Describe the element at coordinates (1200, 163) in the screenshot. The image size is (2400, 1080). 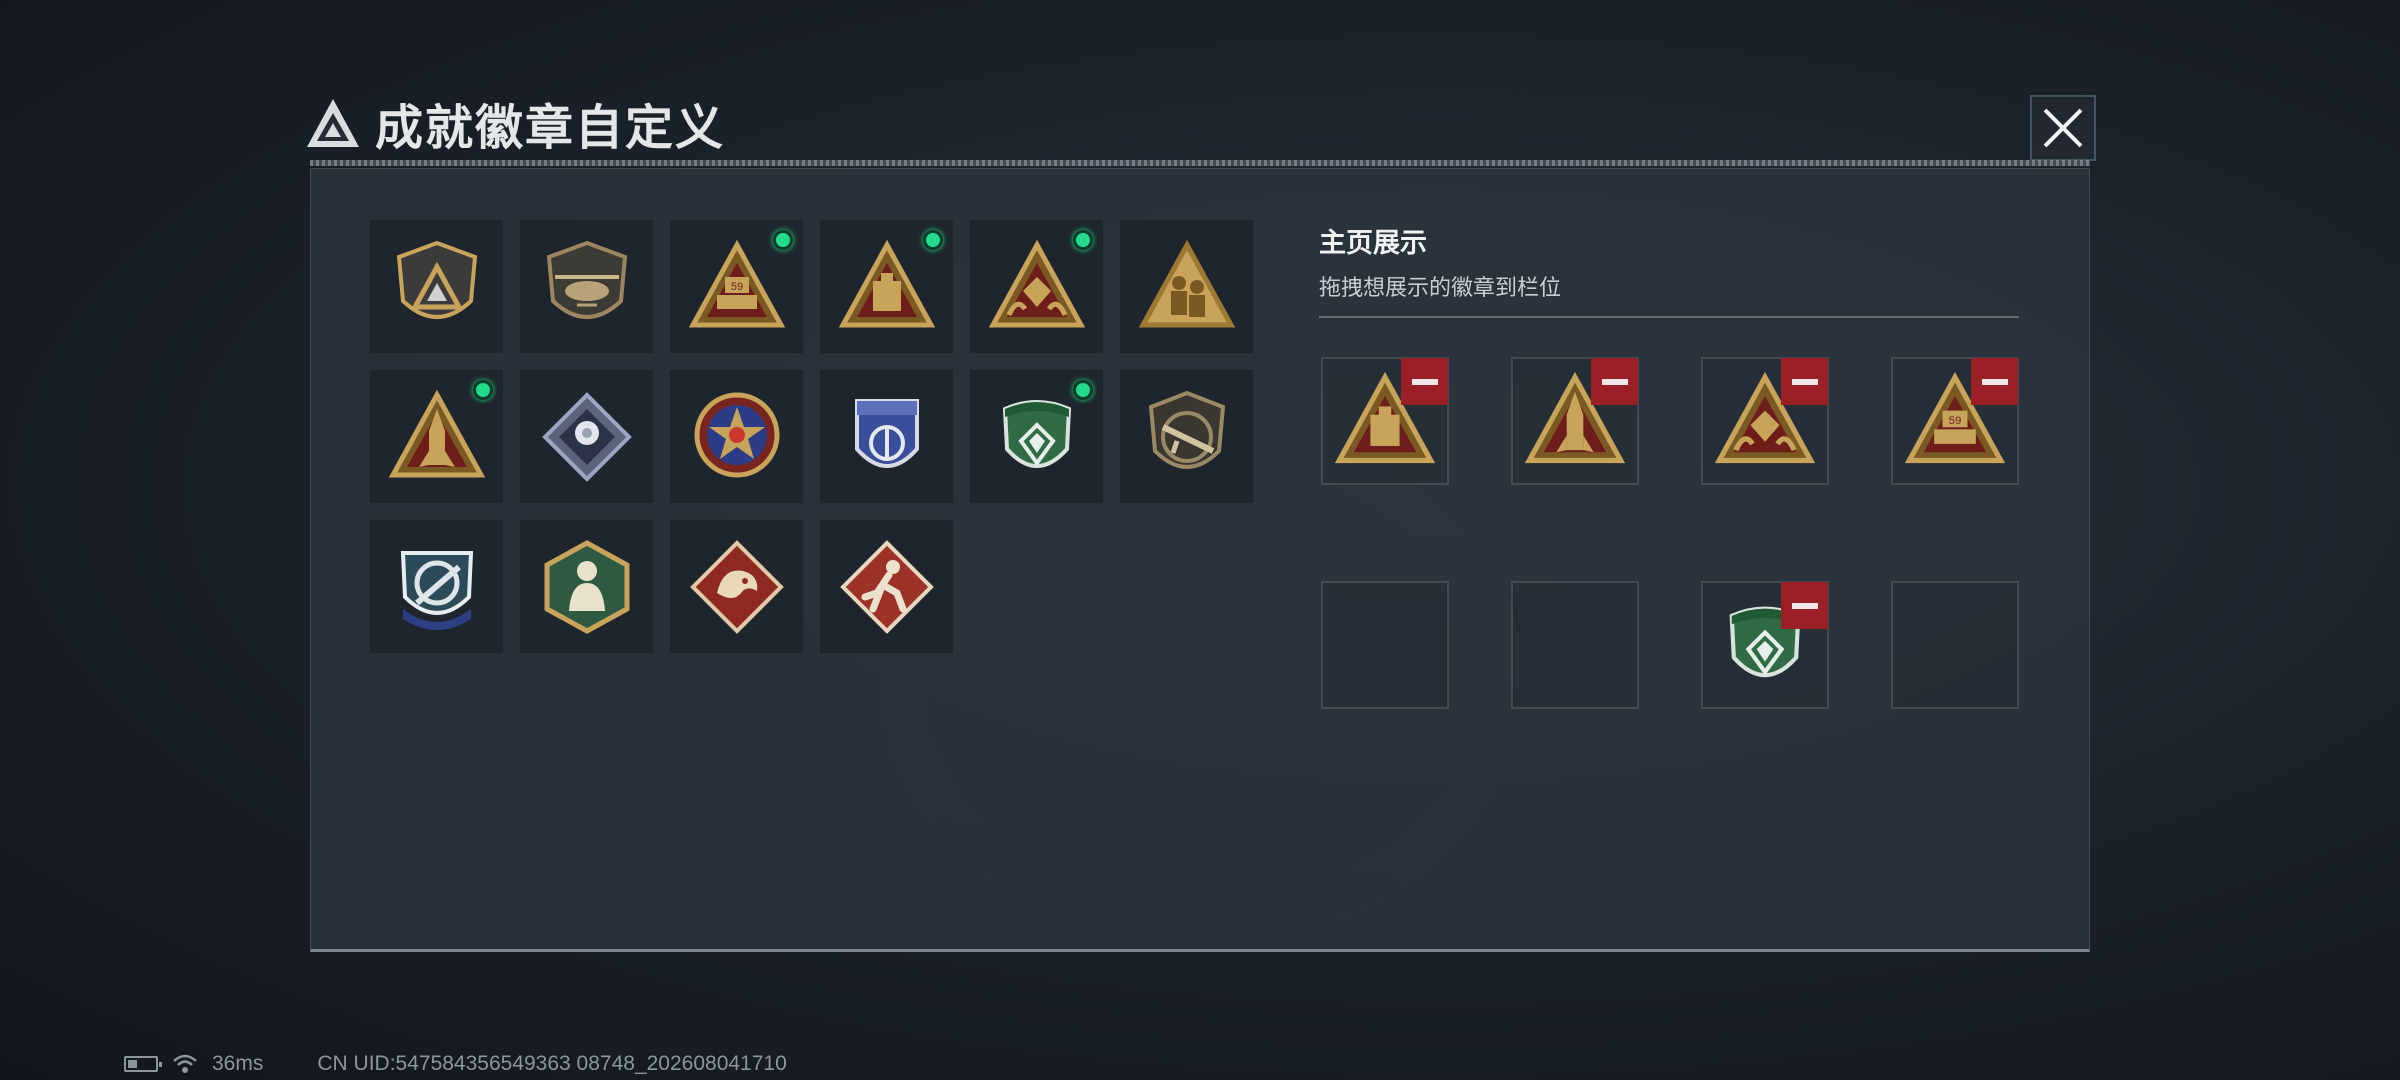
I see `header-divider` at that location.